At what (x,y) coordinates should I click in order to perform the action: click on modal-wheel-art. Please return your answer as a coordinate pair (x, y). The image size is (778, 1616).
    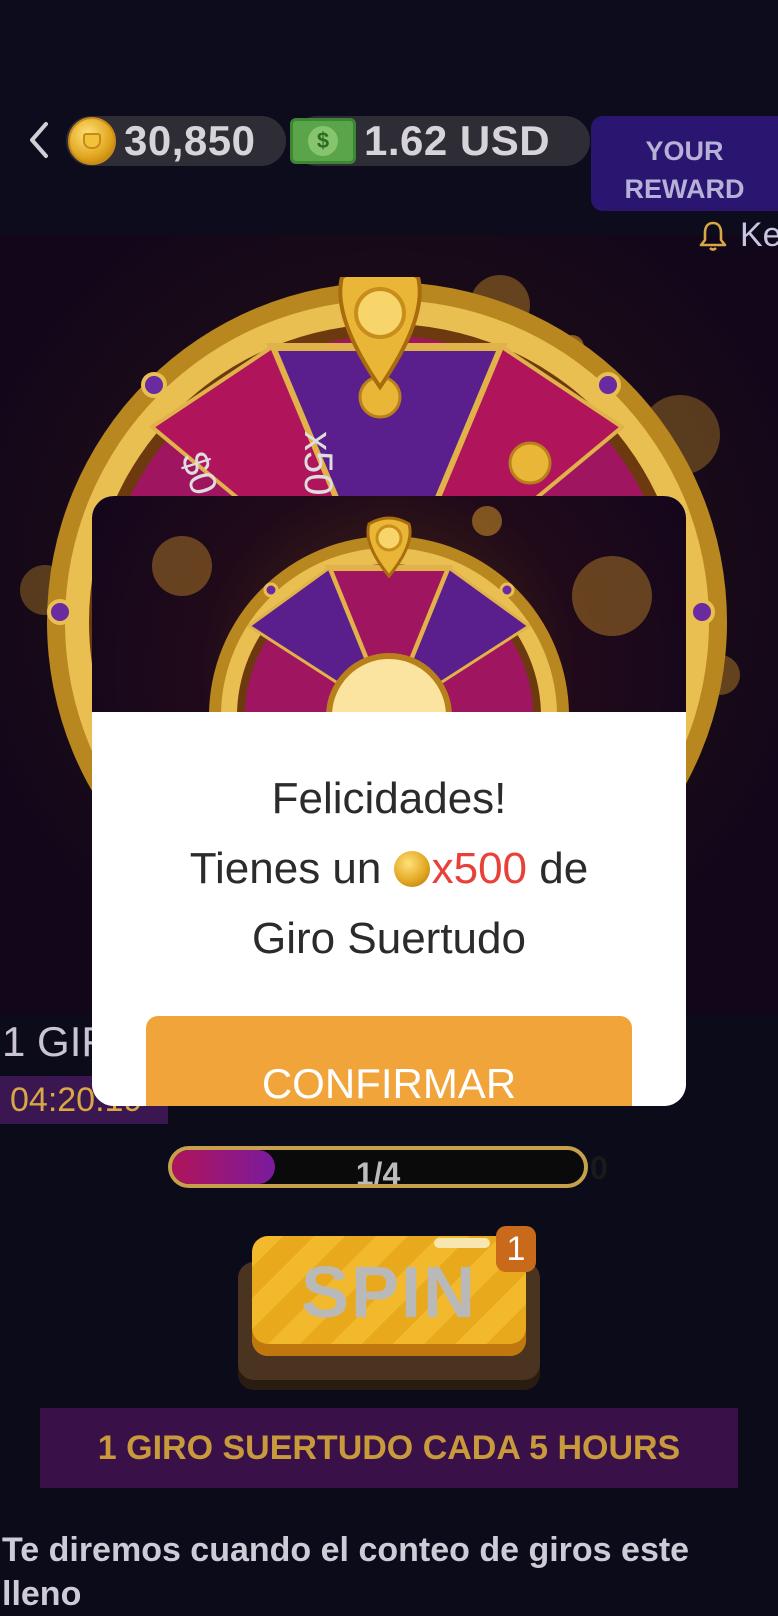
    Looking at the image, I should click on (389, 604).